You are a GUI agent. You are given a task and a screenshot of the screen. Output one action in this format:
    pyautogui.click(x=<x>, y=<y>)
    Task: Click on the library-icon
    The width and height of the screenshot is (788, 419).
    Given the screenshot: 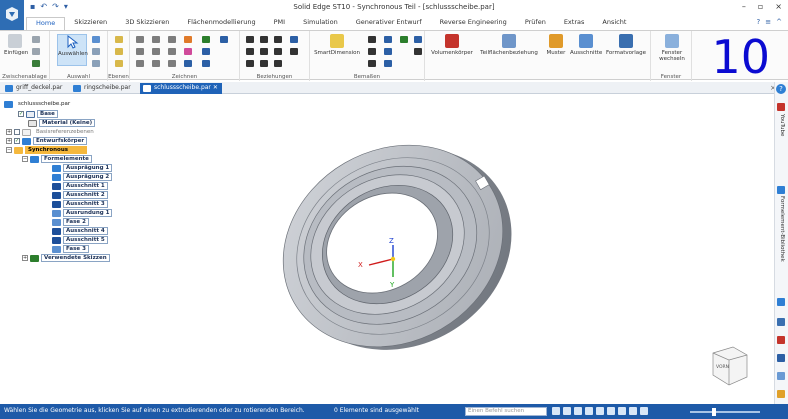 What is the action you would take?
    pyautogui.click(x=781, y=190)
    